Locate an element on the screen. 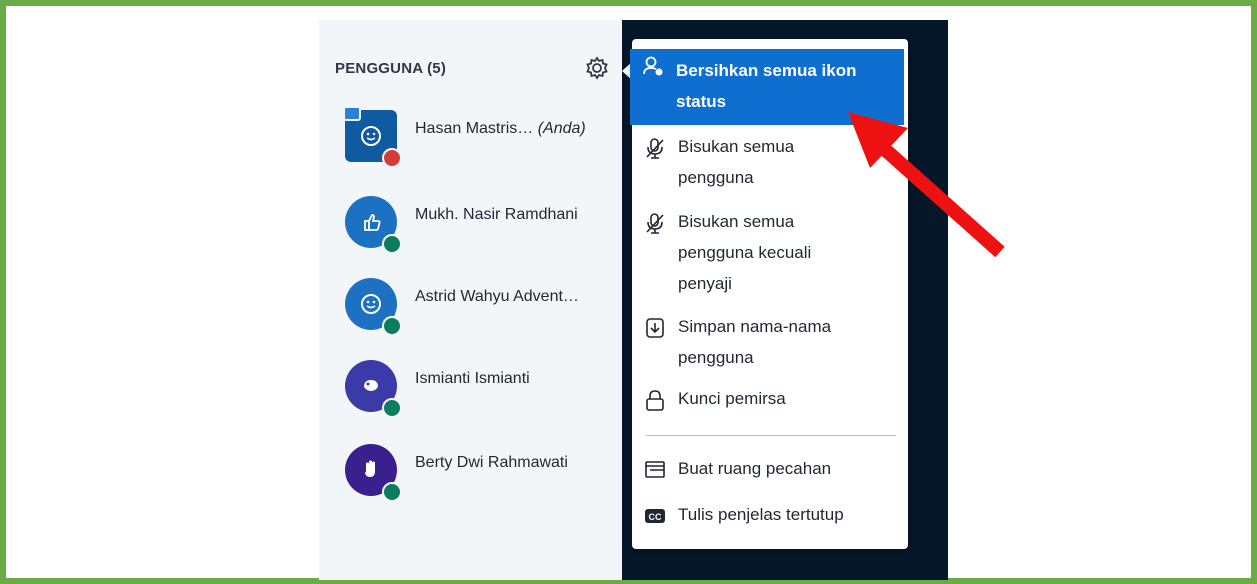 The image size is (1257, 584). menu-divider is located at coordinates (771, 435).